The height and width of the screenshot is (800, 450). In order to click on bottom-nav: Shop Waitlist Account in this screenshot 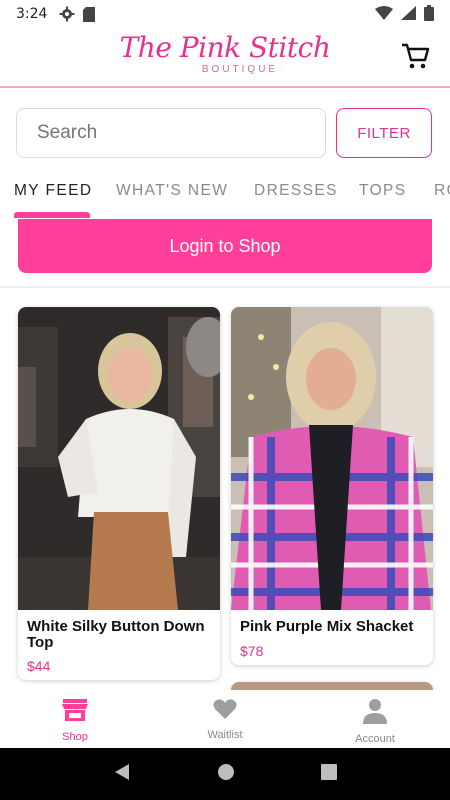, I will do `click(225, 719)`.